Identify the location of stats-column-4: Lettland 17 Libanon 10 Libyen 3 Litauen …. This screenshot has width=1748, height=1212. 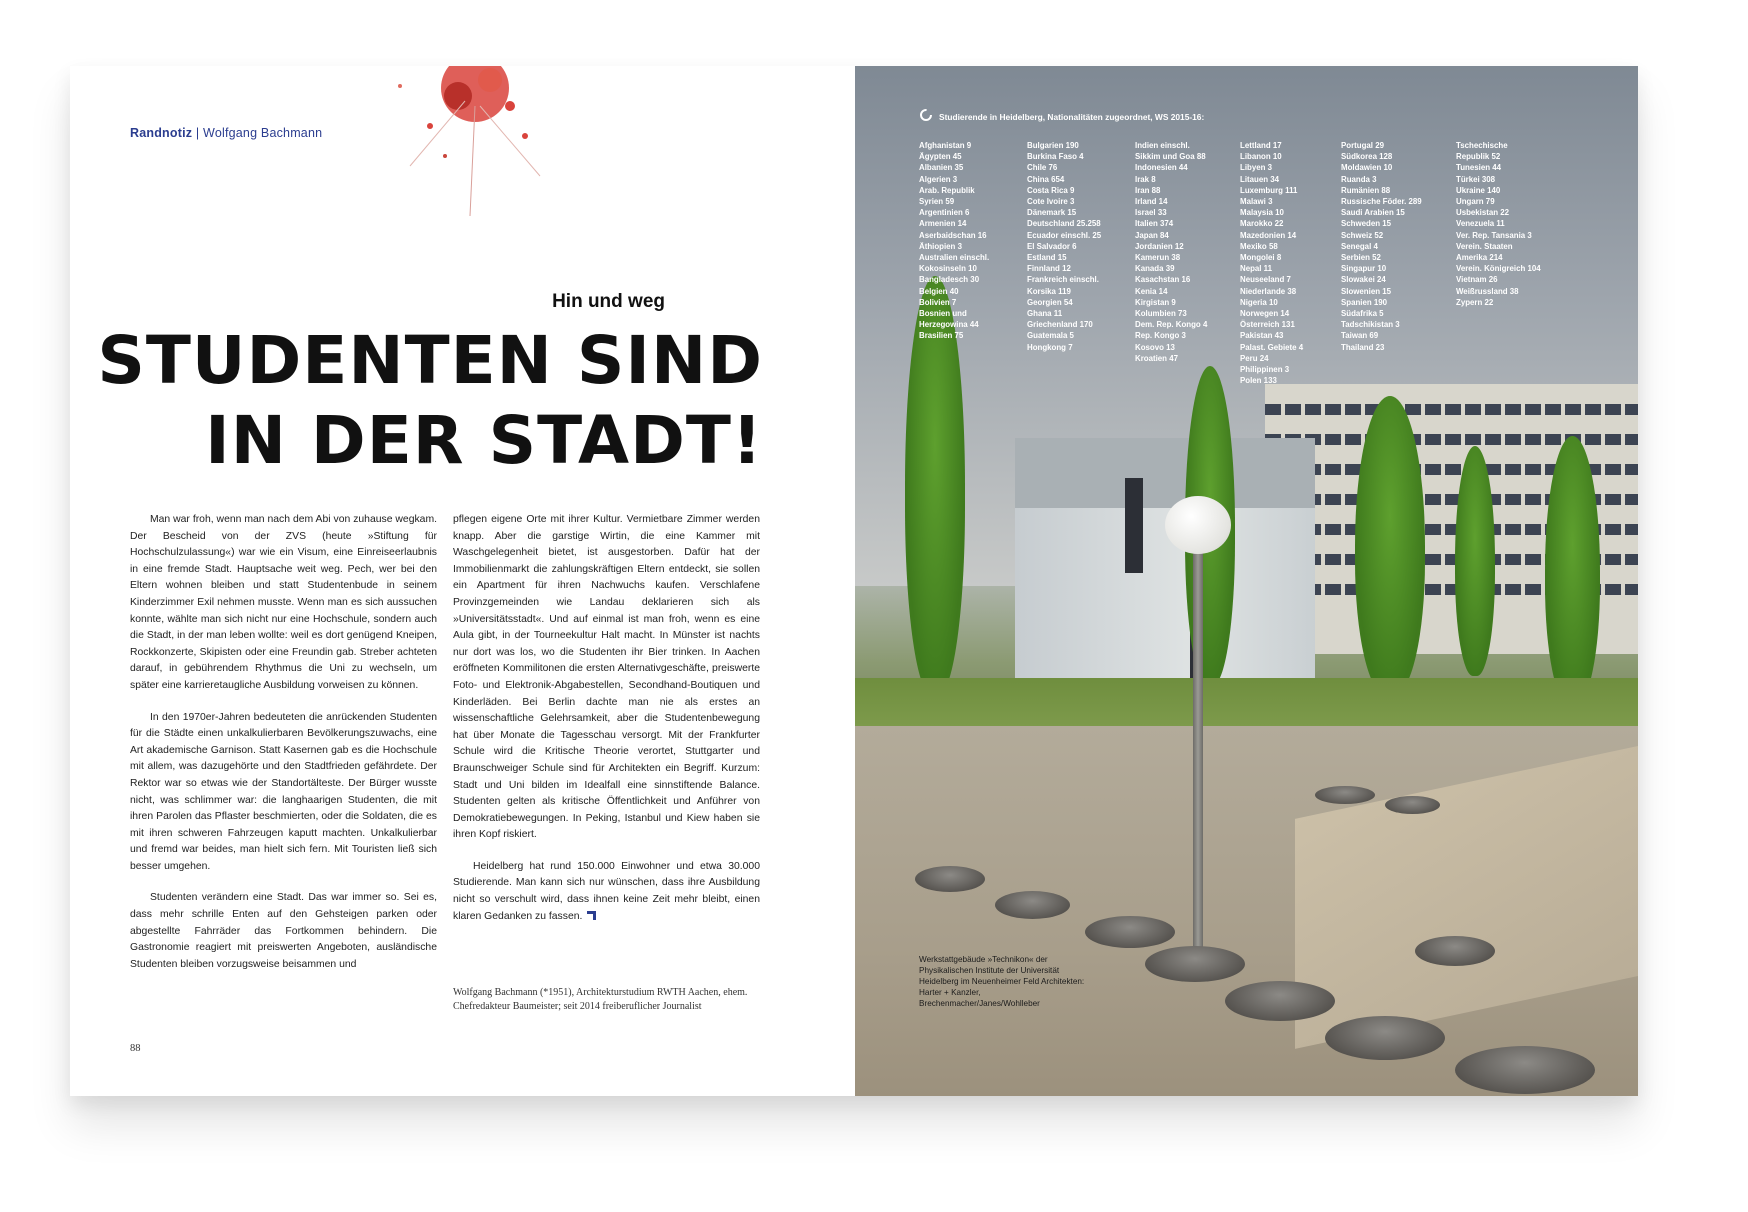
(1271, 263).